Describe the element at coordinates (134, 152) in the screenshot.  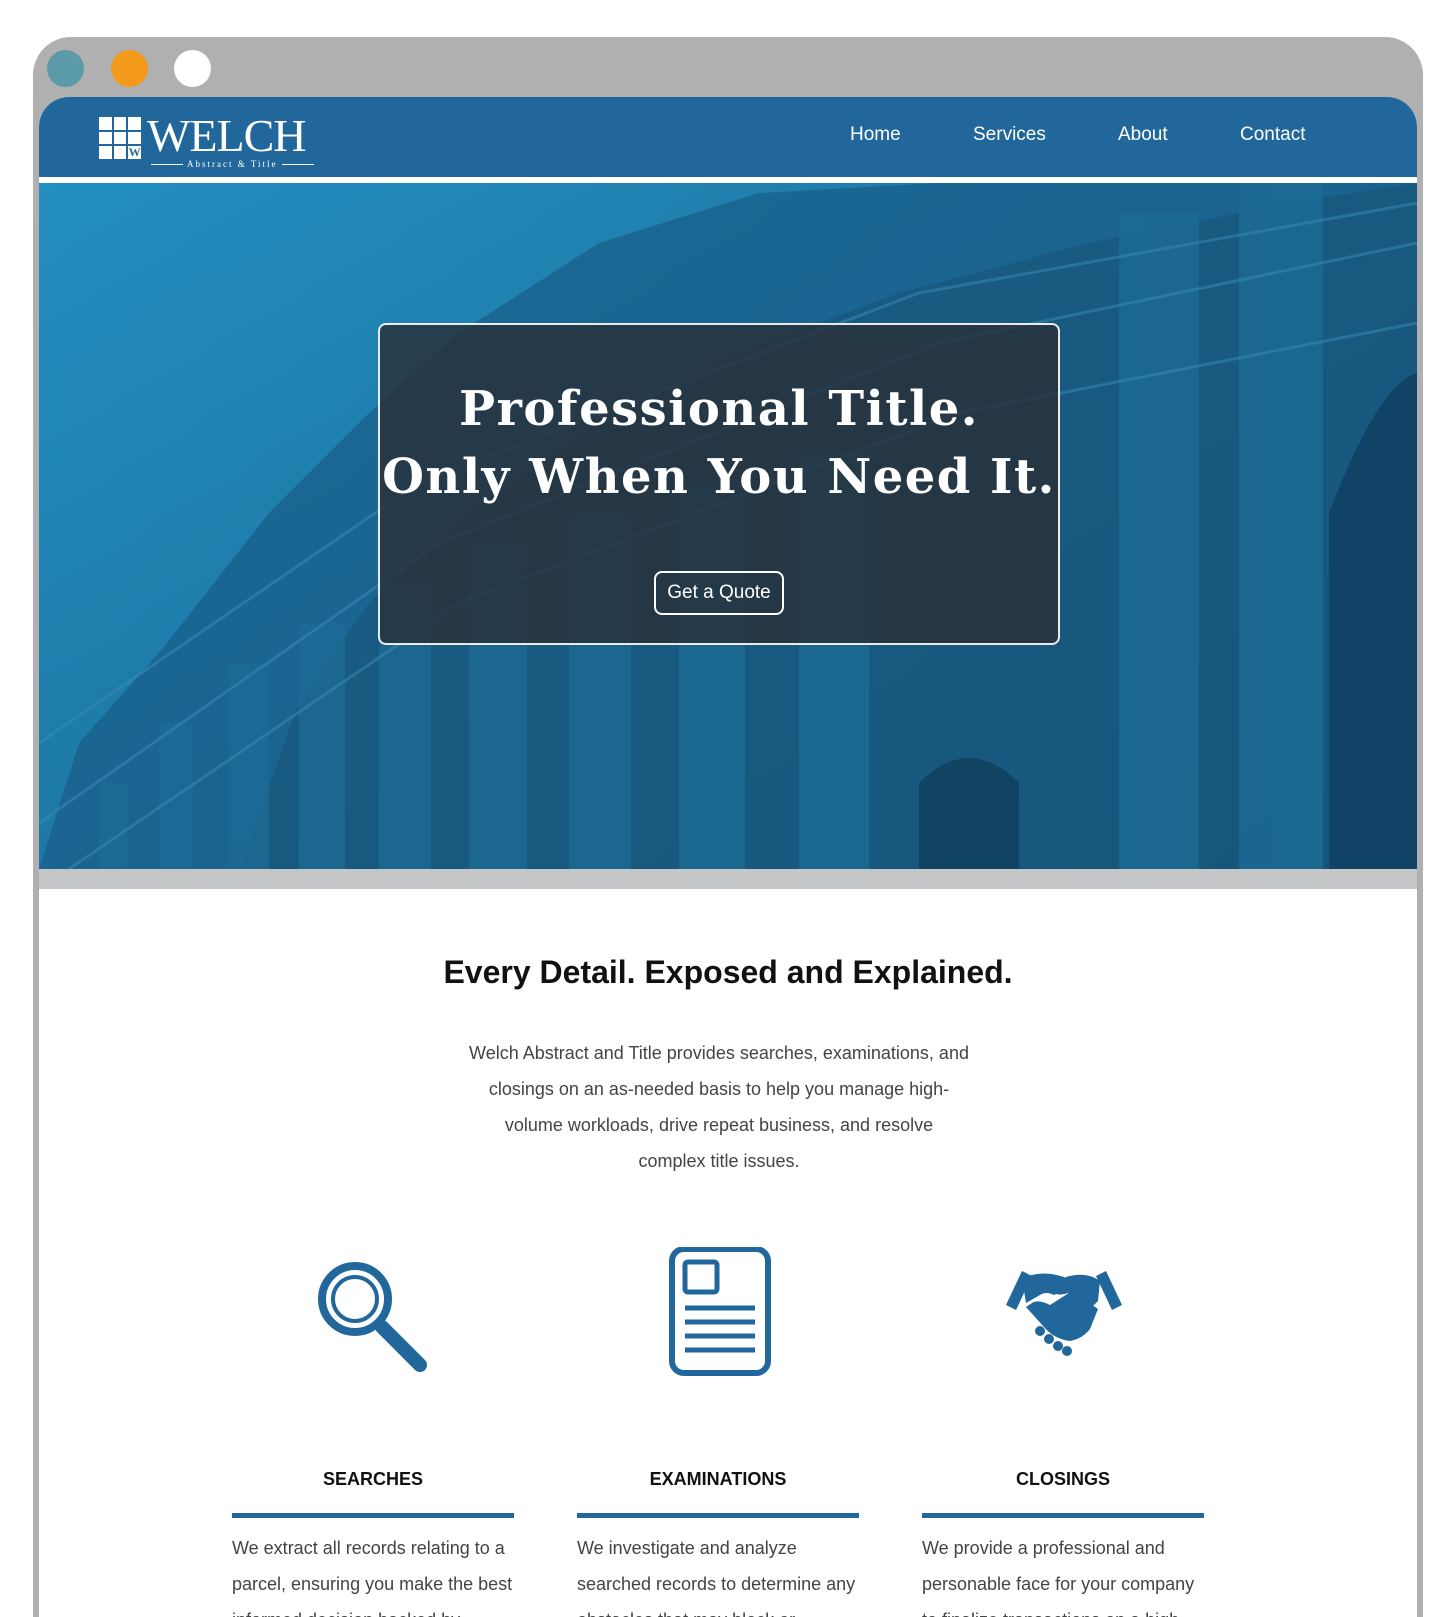
I see `logo-mark-letter: W` at that location.